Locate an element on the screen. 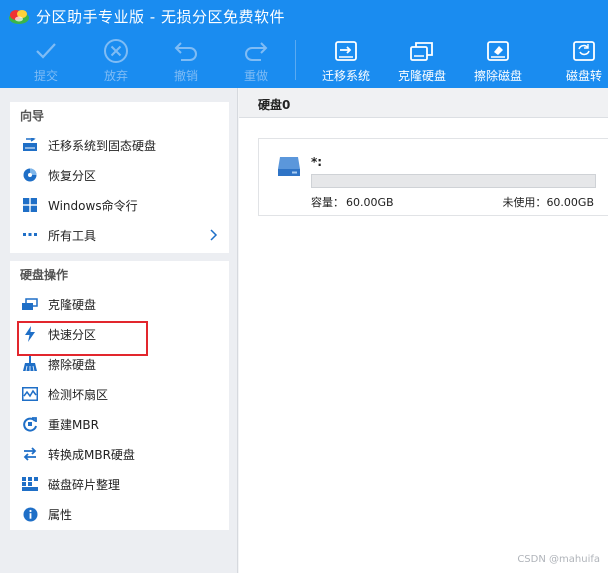 This screenshot has height=573, width=608. discard-label: 放弃 is located at coordinates (115, 76).